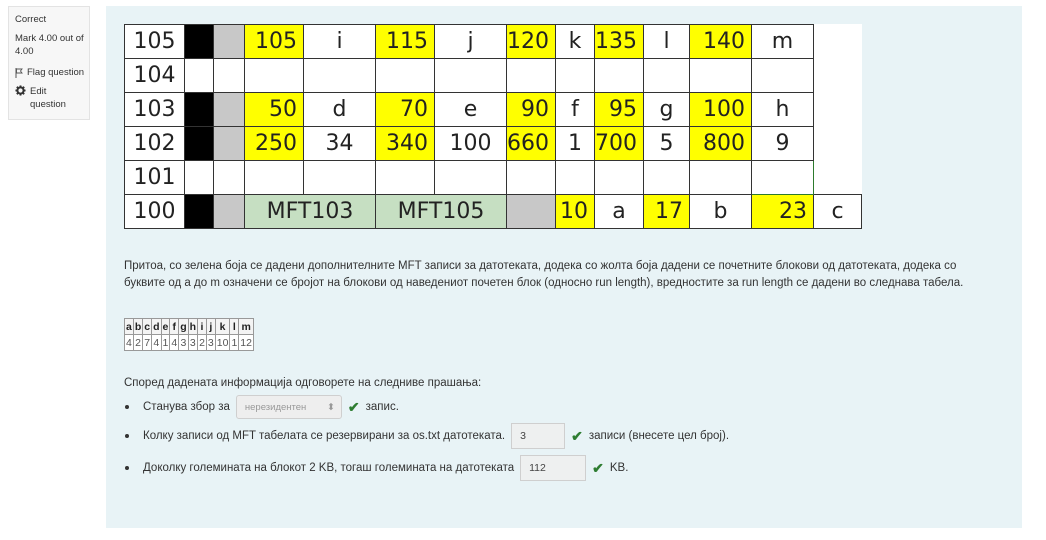 The height and width of the screenshot is (540, 1046). I want to click on run-table-header: i, so click(202, 326).